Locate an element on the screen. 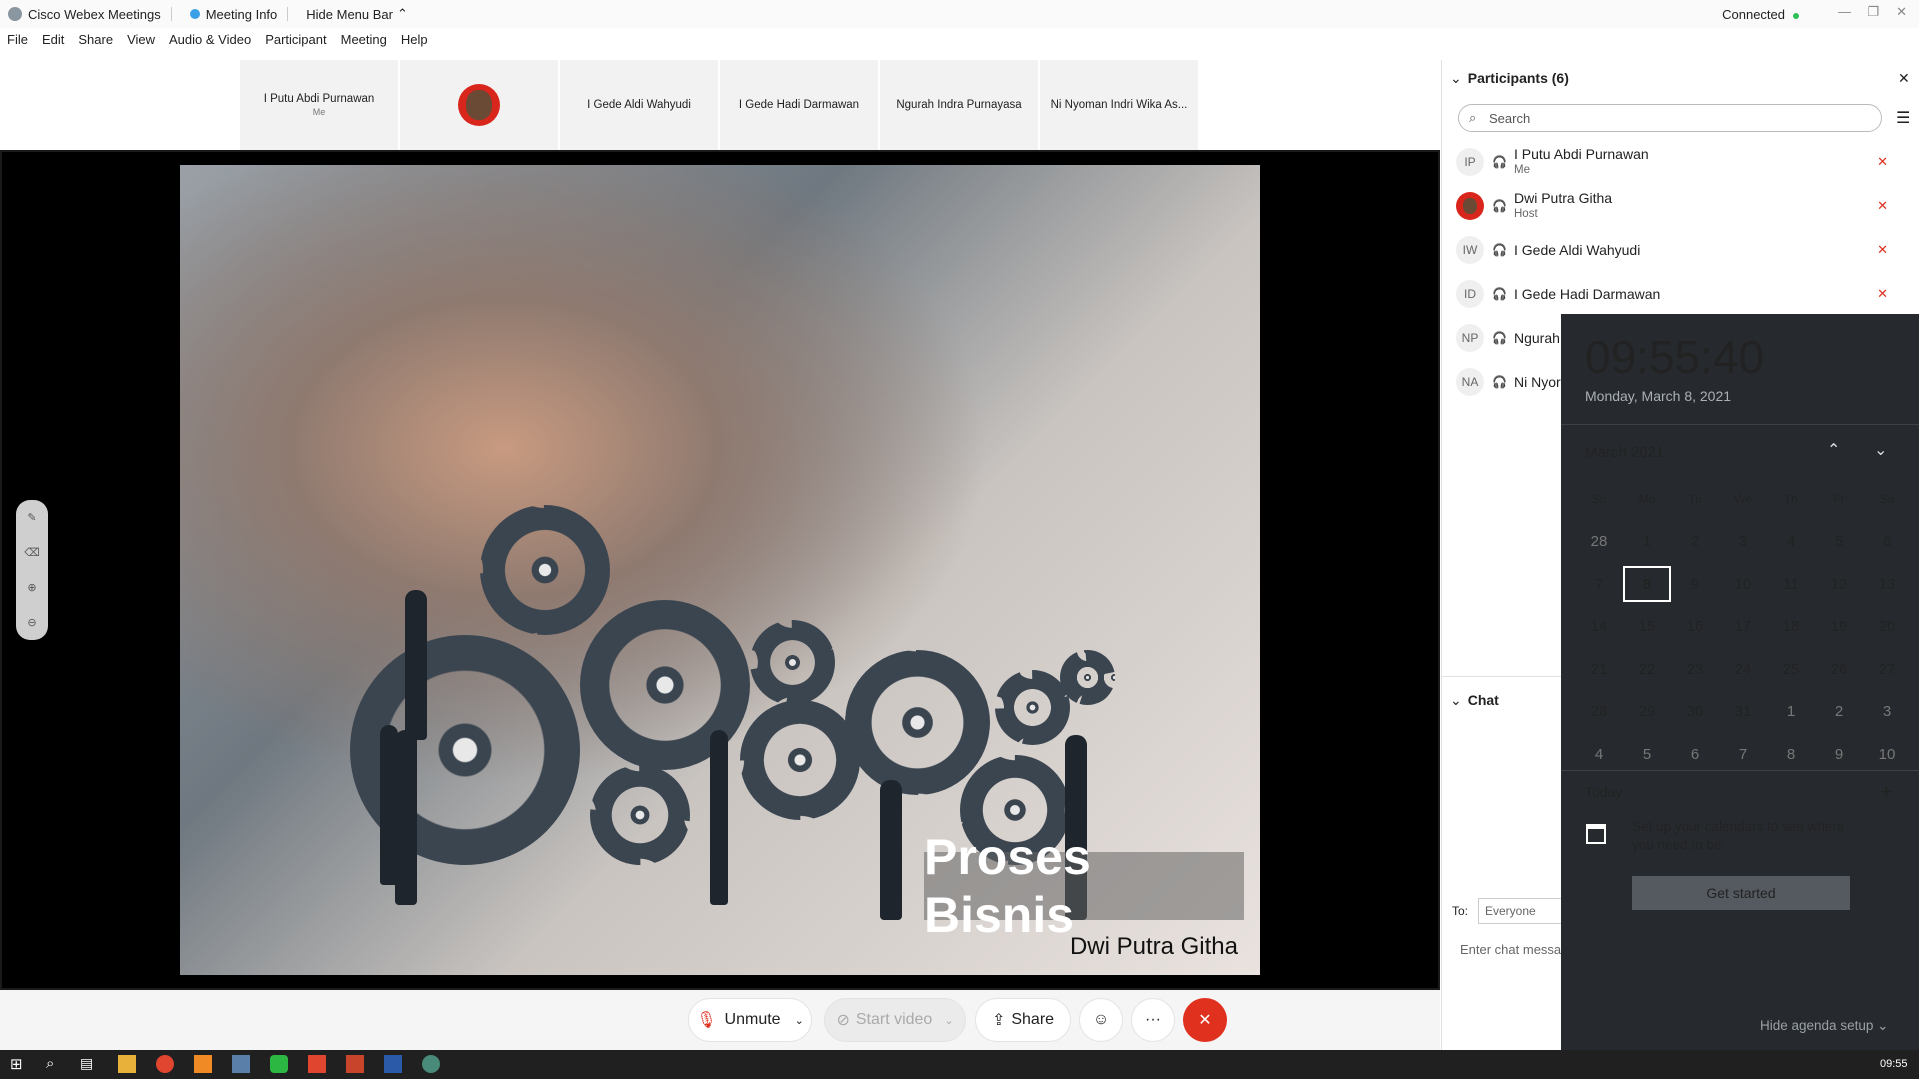 This screenshot has height=1079, width=1919. video-tile: Ngurah Indra Purnayasa is located at coordinates (959, 105).